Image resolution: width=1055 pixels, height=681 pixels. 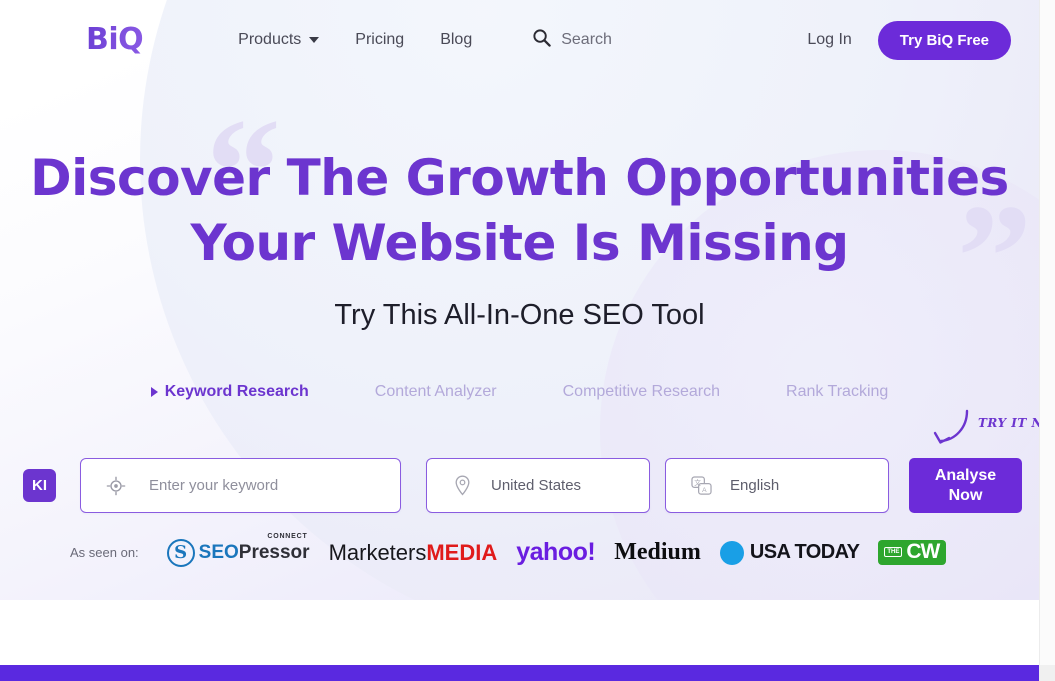 What do you see at coordinates (704, 489) in the screenshot?
I see `svg-text: A` at bounding box center [704, 489].